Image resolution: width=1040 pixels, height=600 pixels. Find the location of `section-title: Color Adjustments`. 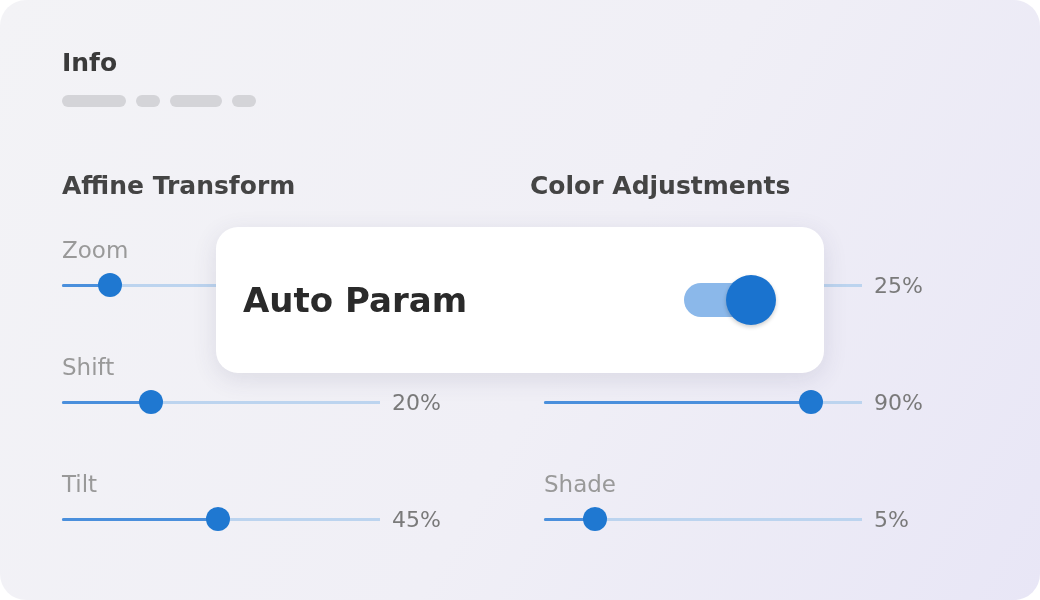

section-title: Color Adjustments is located at coordinates (661, 185).